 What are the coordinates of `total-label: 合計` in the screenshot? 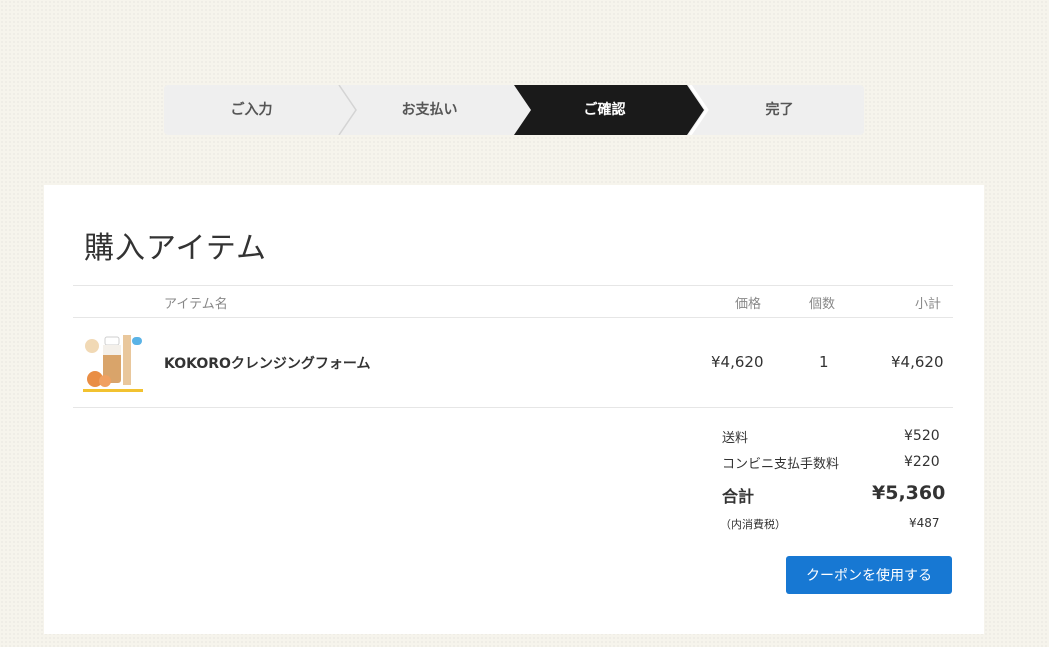 It's located at (738, 496).